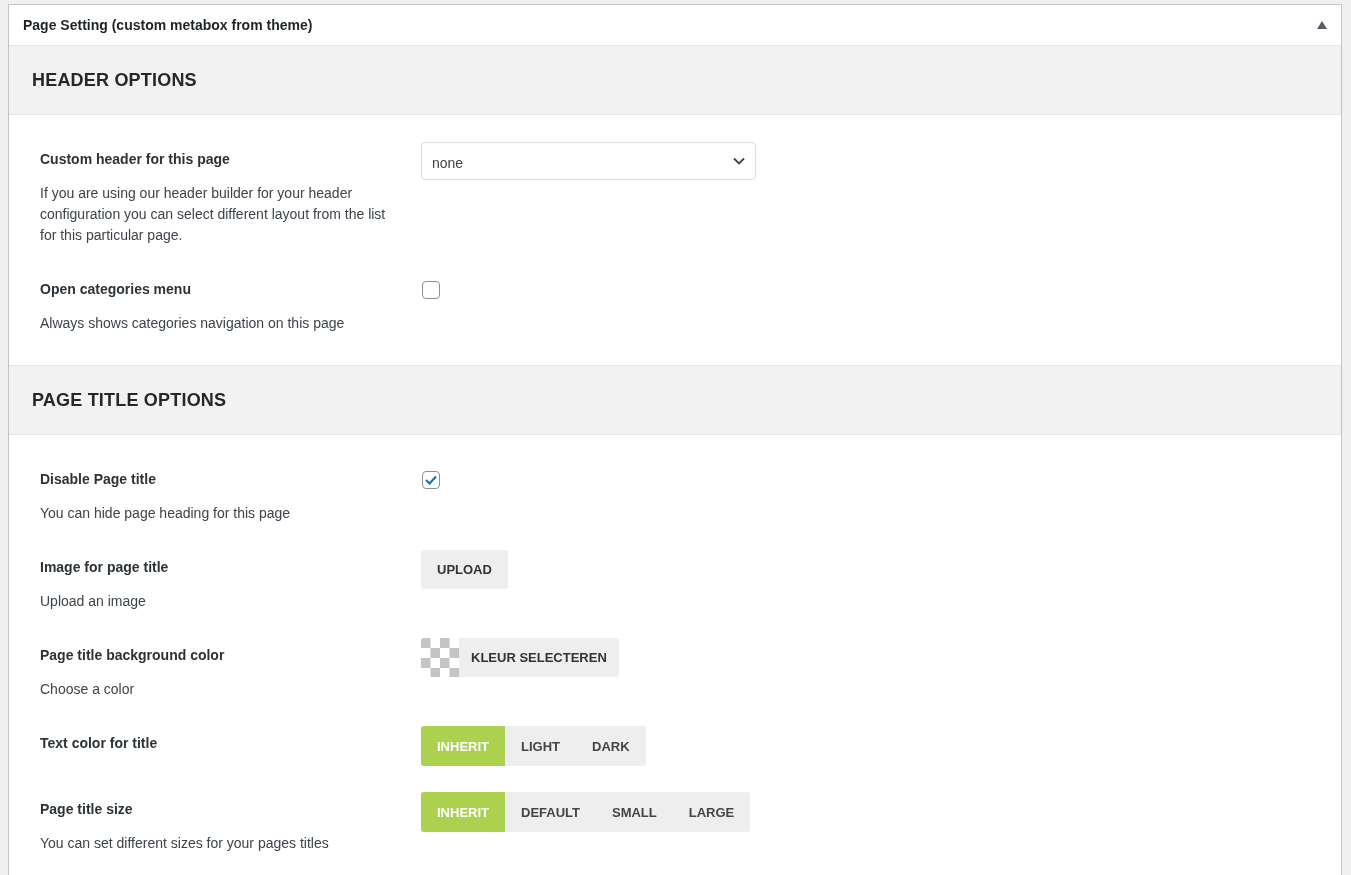 This screenshot has height=875, width=1351. I want to click on color-picker-button: KLEUR SELECTEREN, so click(520, 657).